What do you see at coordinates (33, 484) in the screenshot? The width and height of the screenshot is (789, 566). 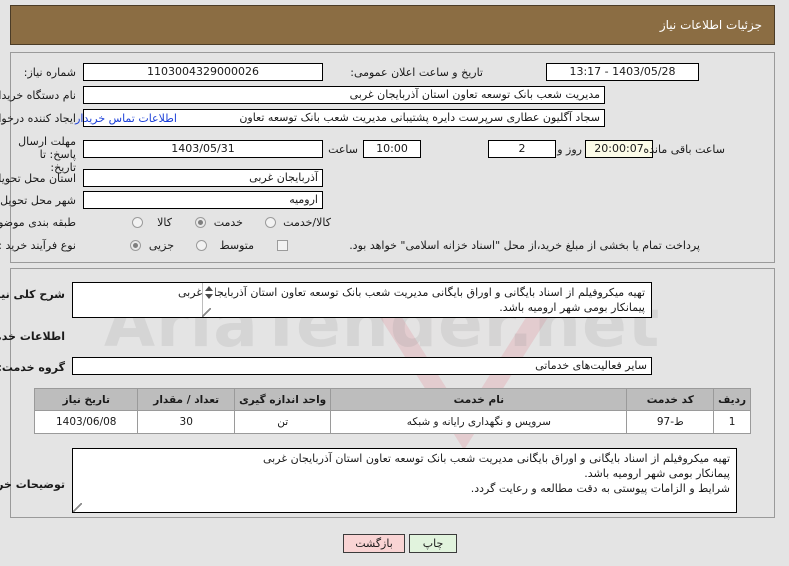 I see `buyer-notes-label: توضیحات خریدار:` at bounding box center [33, 484].